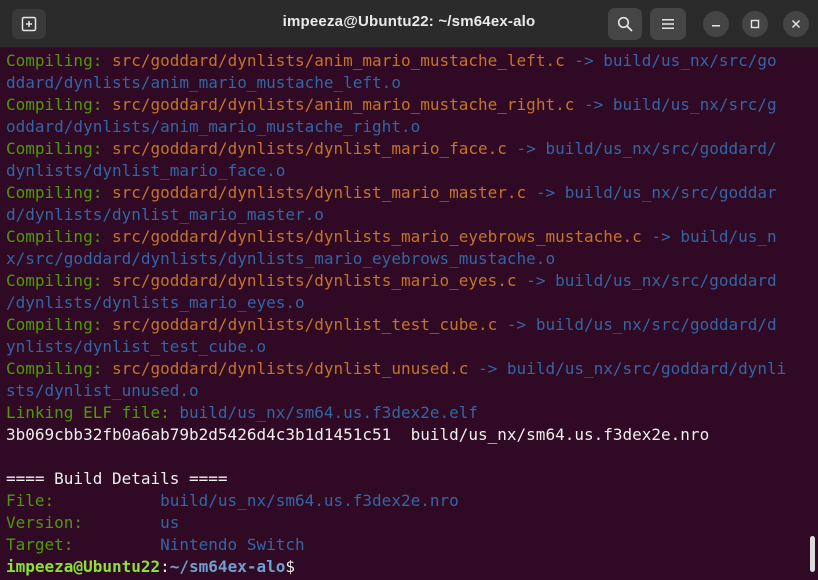  Describe the element at coordinates (102, 390) in the screenshot. I see `output-line: sts/dynlist_unused.o` at that location.